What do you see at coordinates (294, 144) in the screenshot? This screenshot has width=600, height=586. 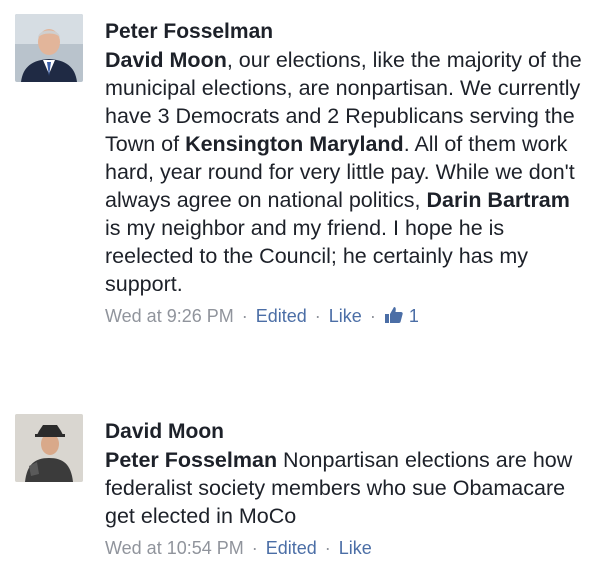 I see `mention-link: Kensington Maryland` at bounding box center [294, 144].